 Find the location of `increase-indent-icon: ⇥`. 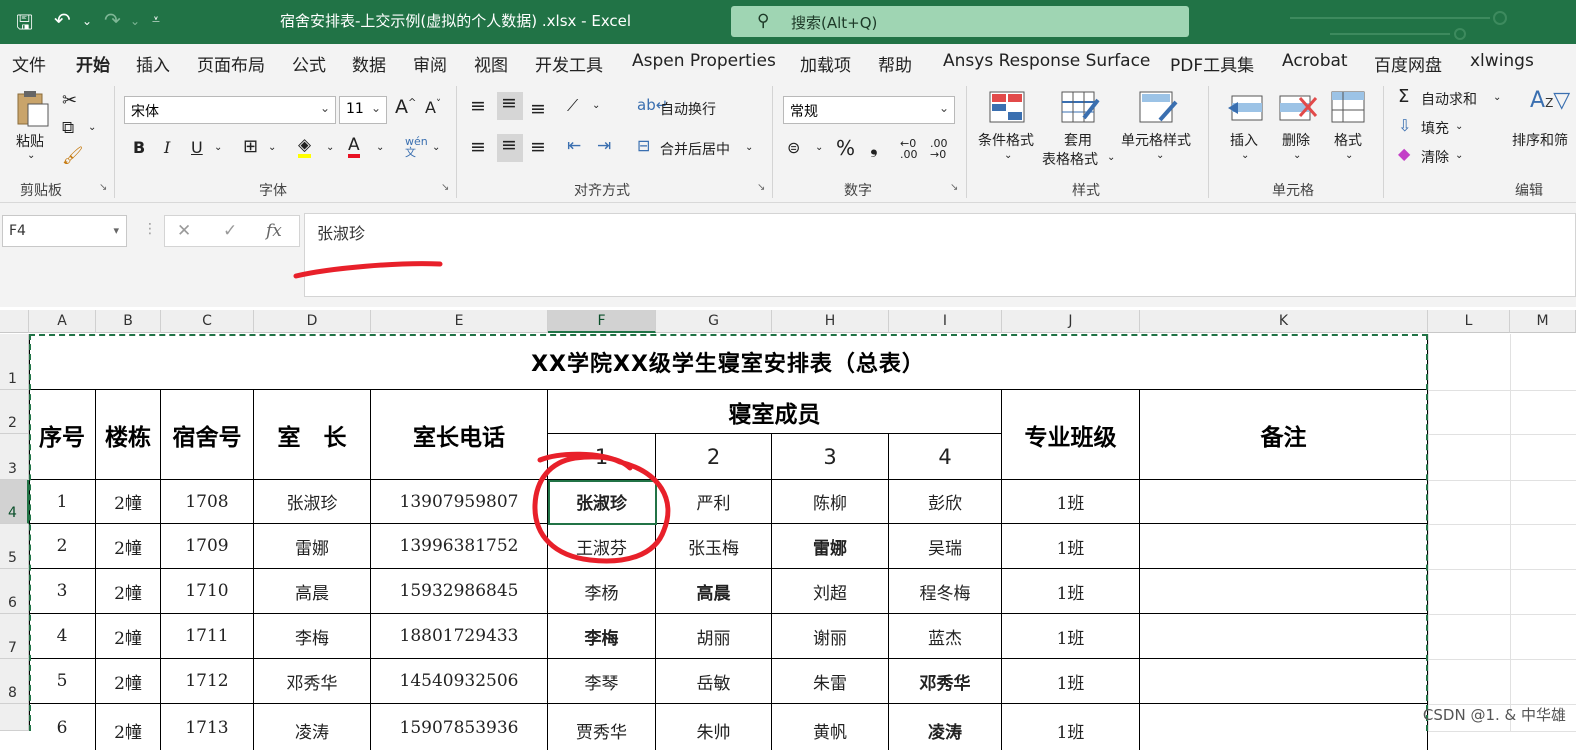

increase-indent-icon: ⇥ is located at coordinates (604, 146).